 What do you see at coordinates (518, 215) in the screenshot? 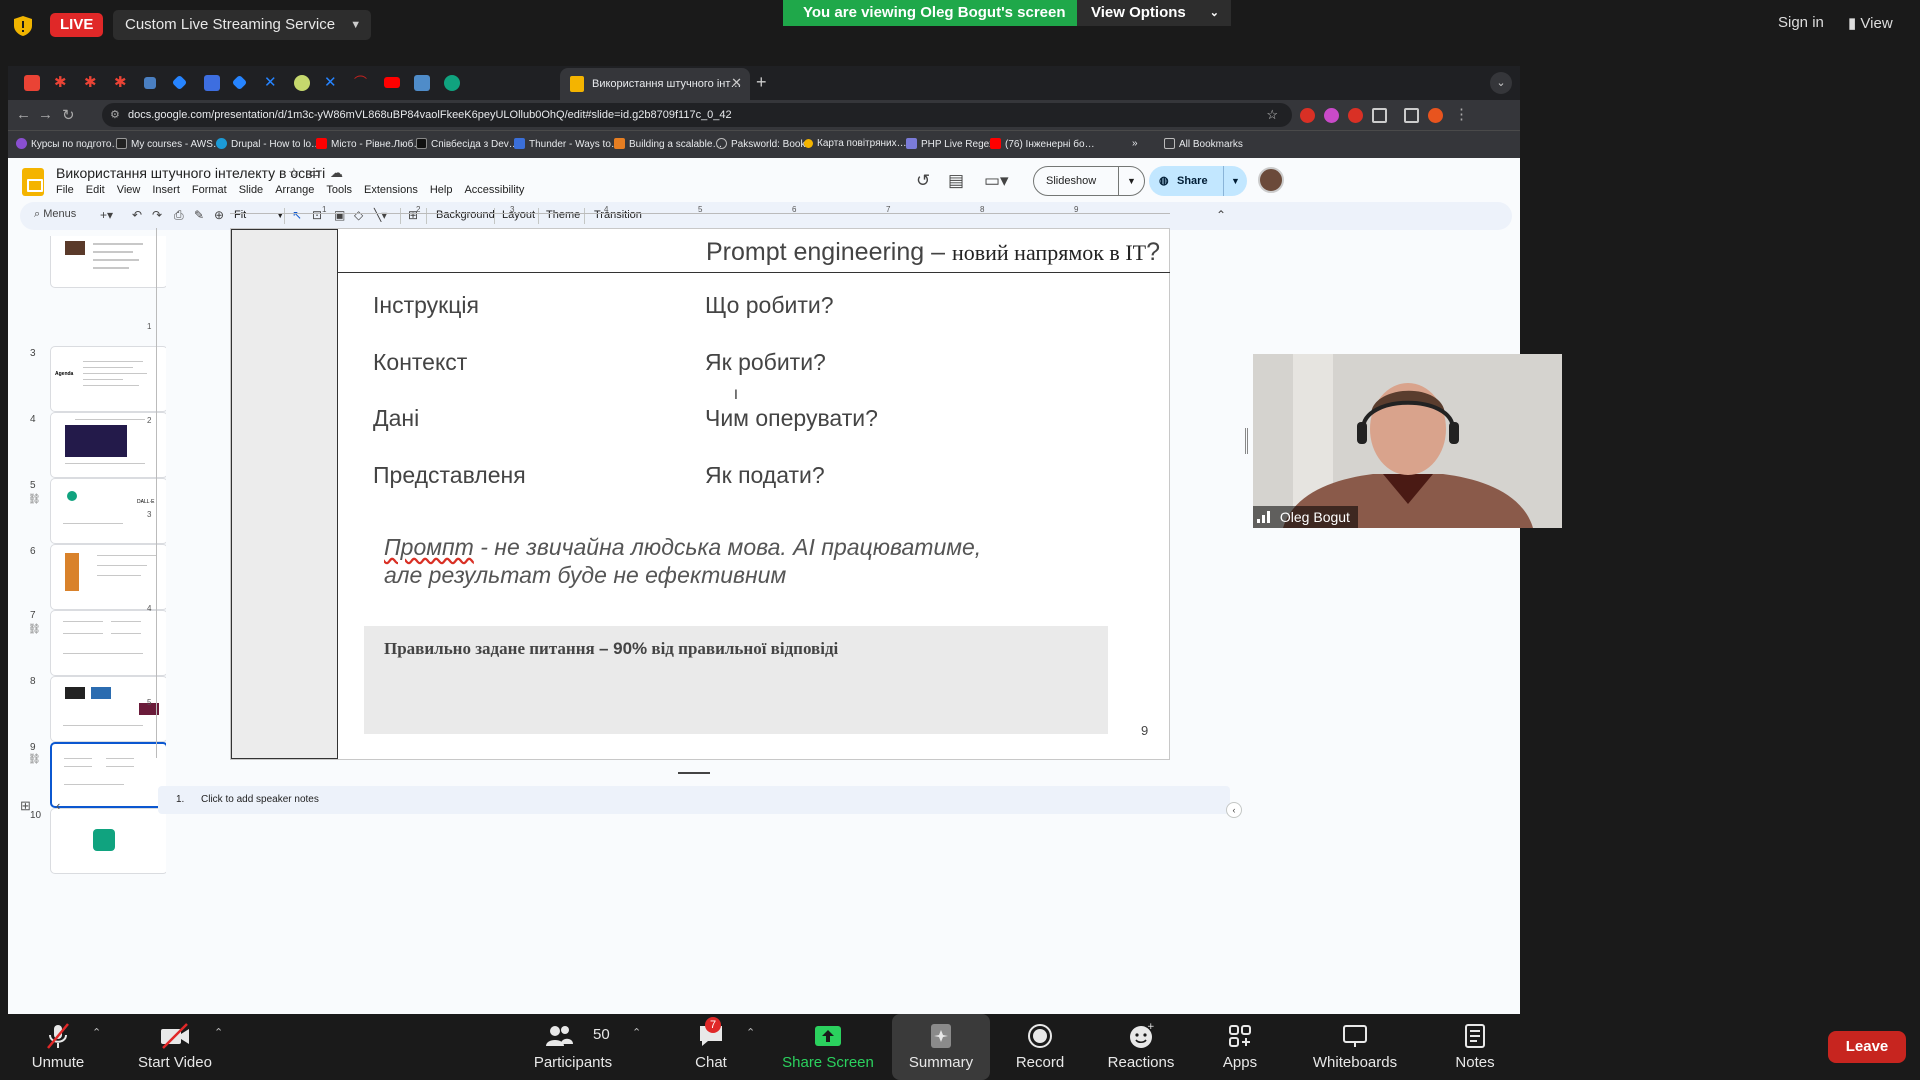
I see `layout-button: Layout` at bounding box center [518, 215].